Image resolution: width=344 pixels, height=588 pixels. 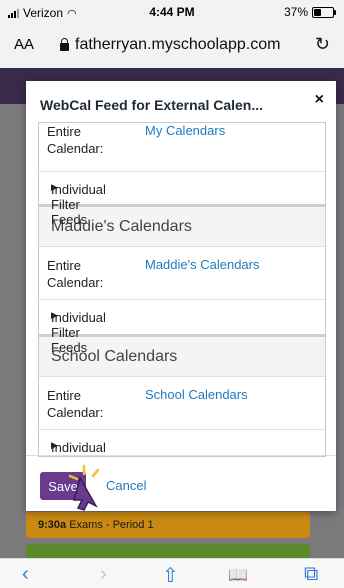 What do you see at coordinates (168, 525) in the screenshot?
I see `calendar-event: 9:30a Exams - Period 1` at bounding box center [168, 525].